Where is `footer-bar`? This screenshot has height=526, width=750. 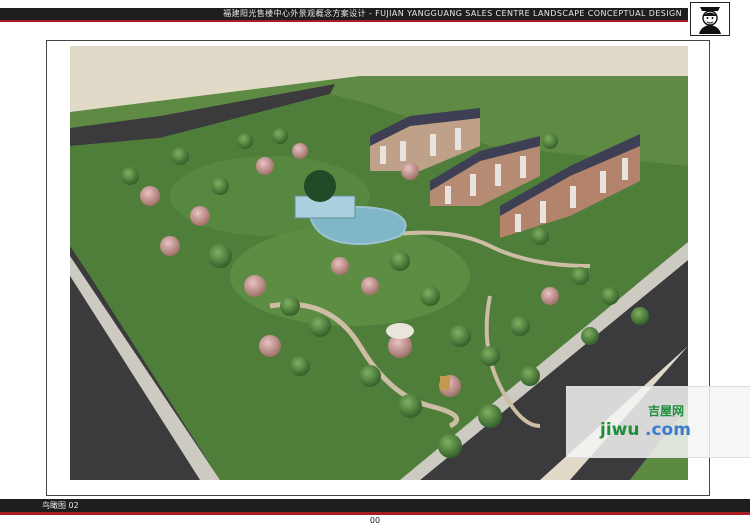 footer-bar is located at coordinates (375, 505).